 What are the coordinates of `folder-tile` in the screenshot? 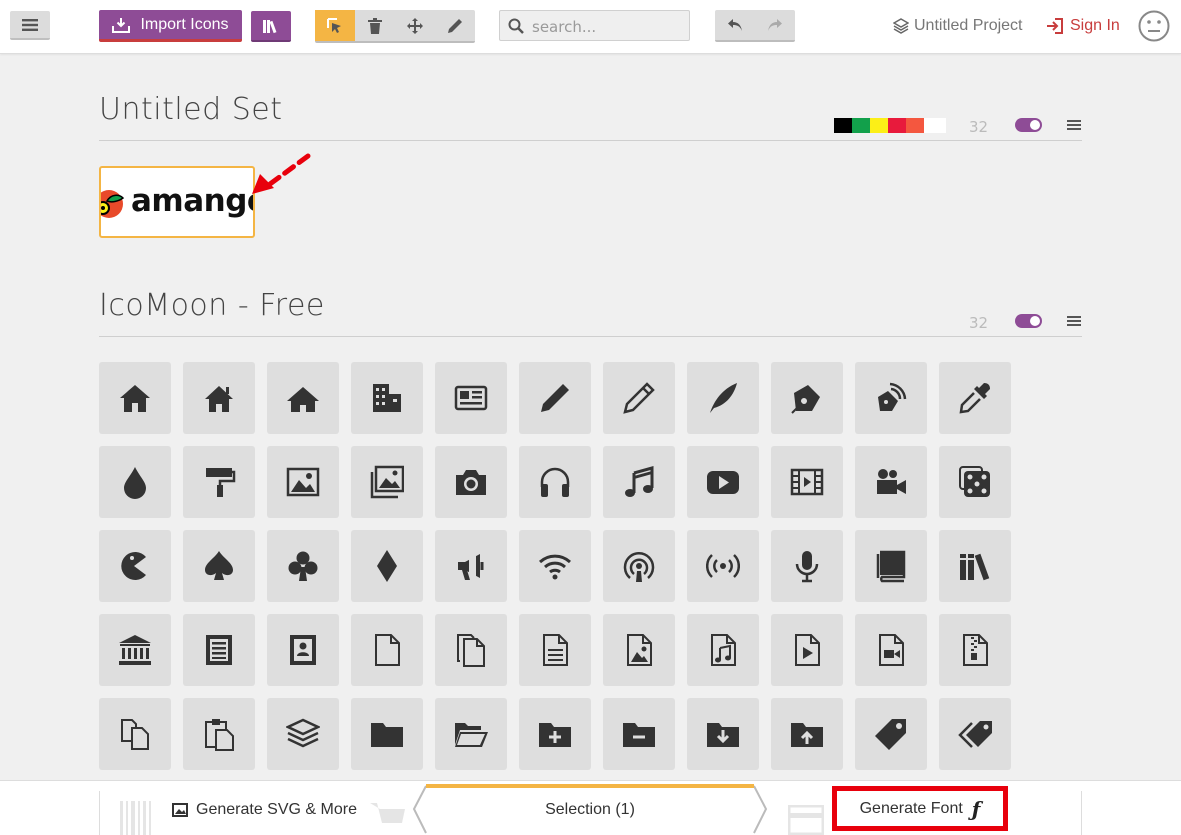 It's located at (387, 734).